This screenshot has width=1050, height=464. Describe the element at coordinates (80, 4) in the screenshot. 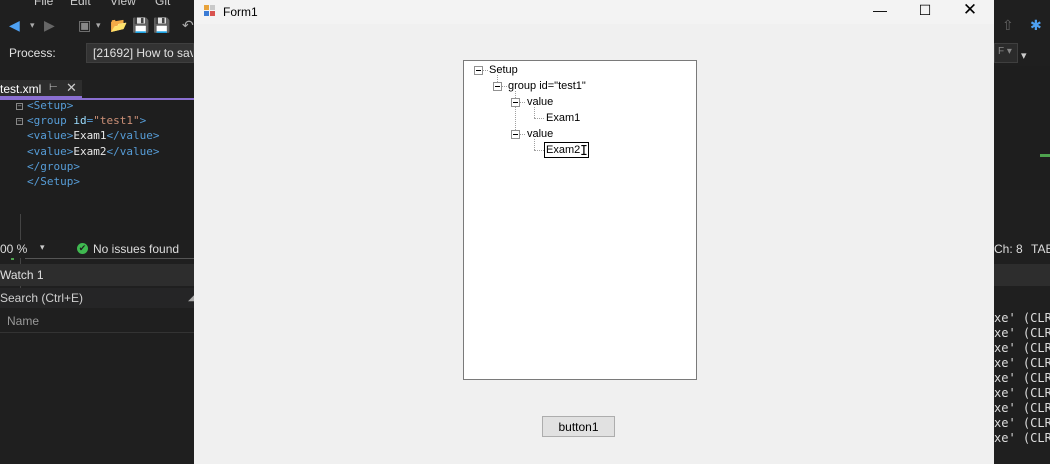

I see `menu-edit: Edit` at that location.